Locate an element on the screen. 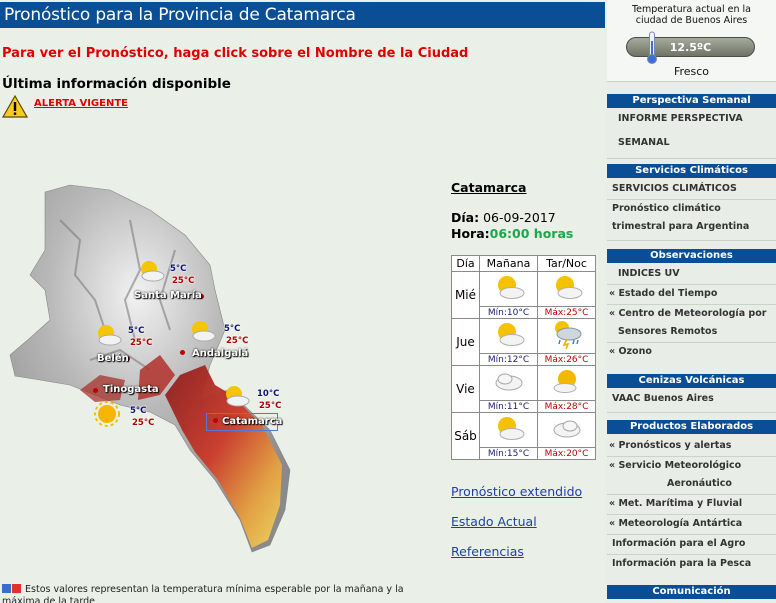 The image size is (776, 603). table-row: Vie is located at coordinates (523, 389).